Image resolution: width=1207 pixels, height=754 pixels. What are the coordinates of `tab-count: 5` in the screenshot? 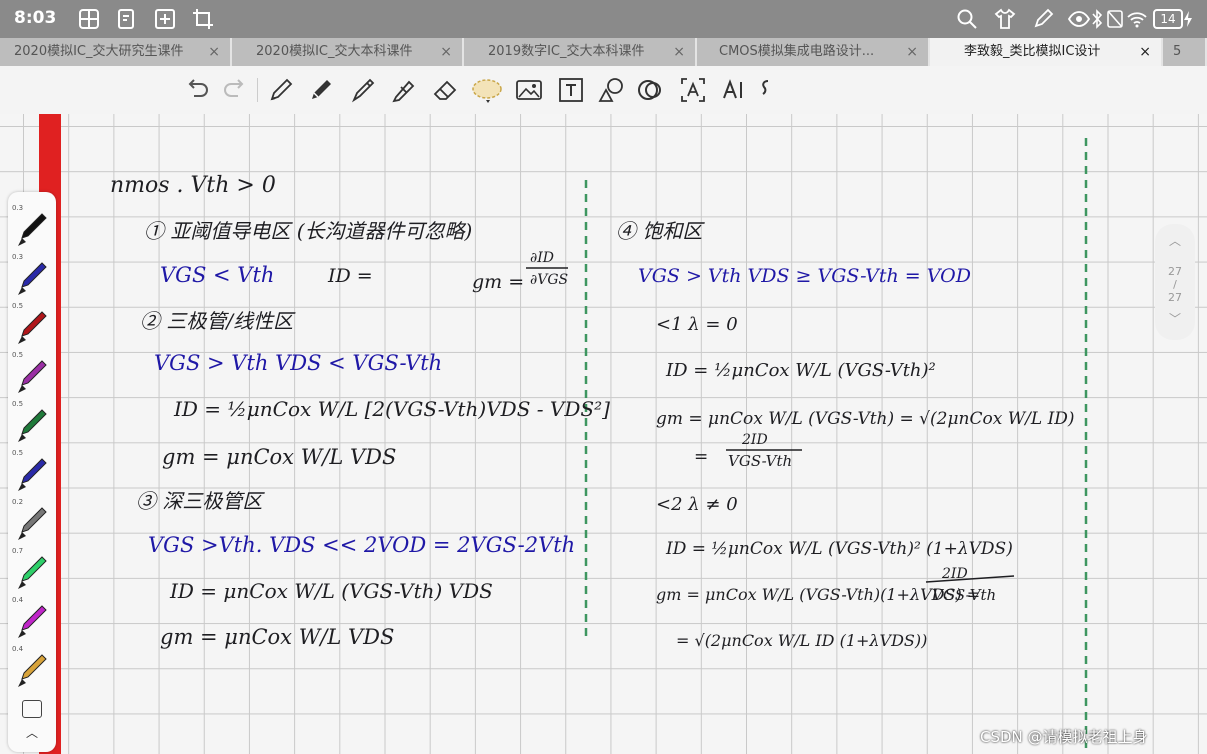 It's located at (1177, 51).